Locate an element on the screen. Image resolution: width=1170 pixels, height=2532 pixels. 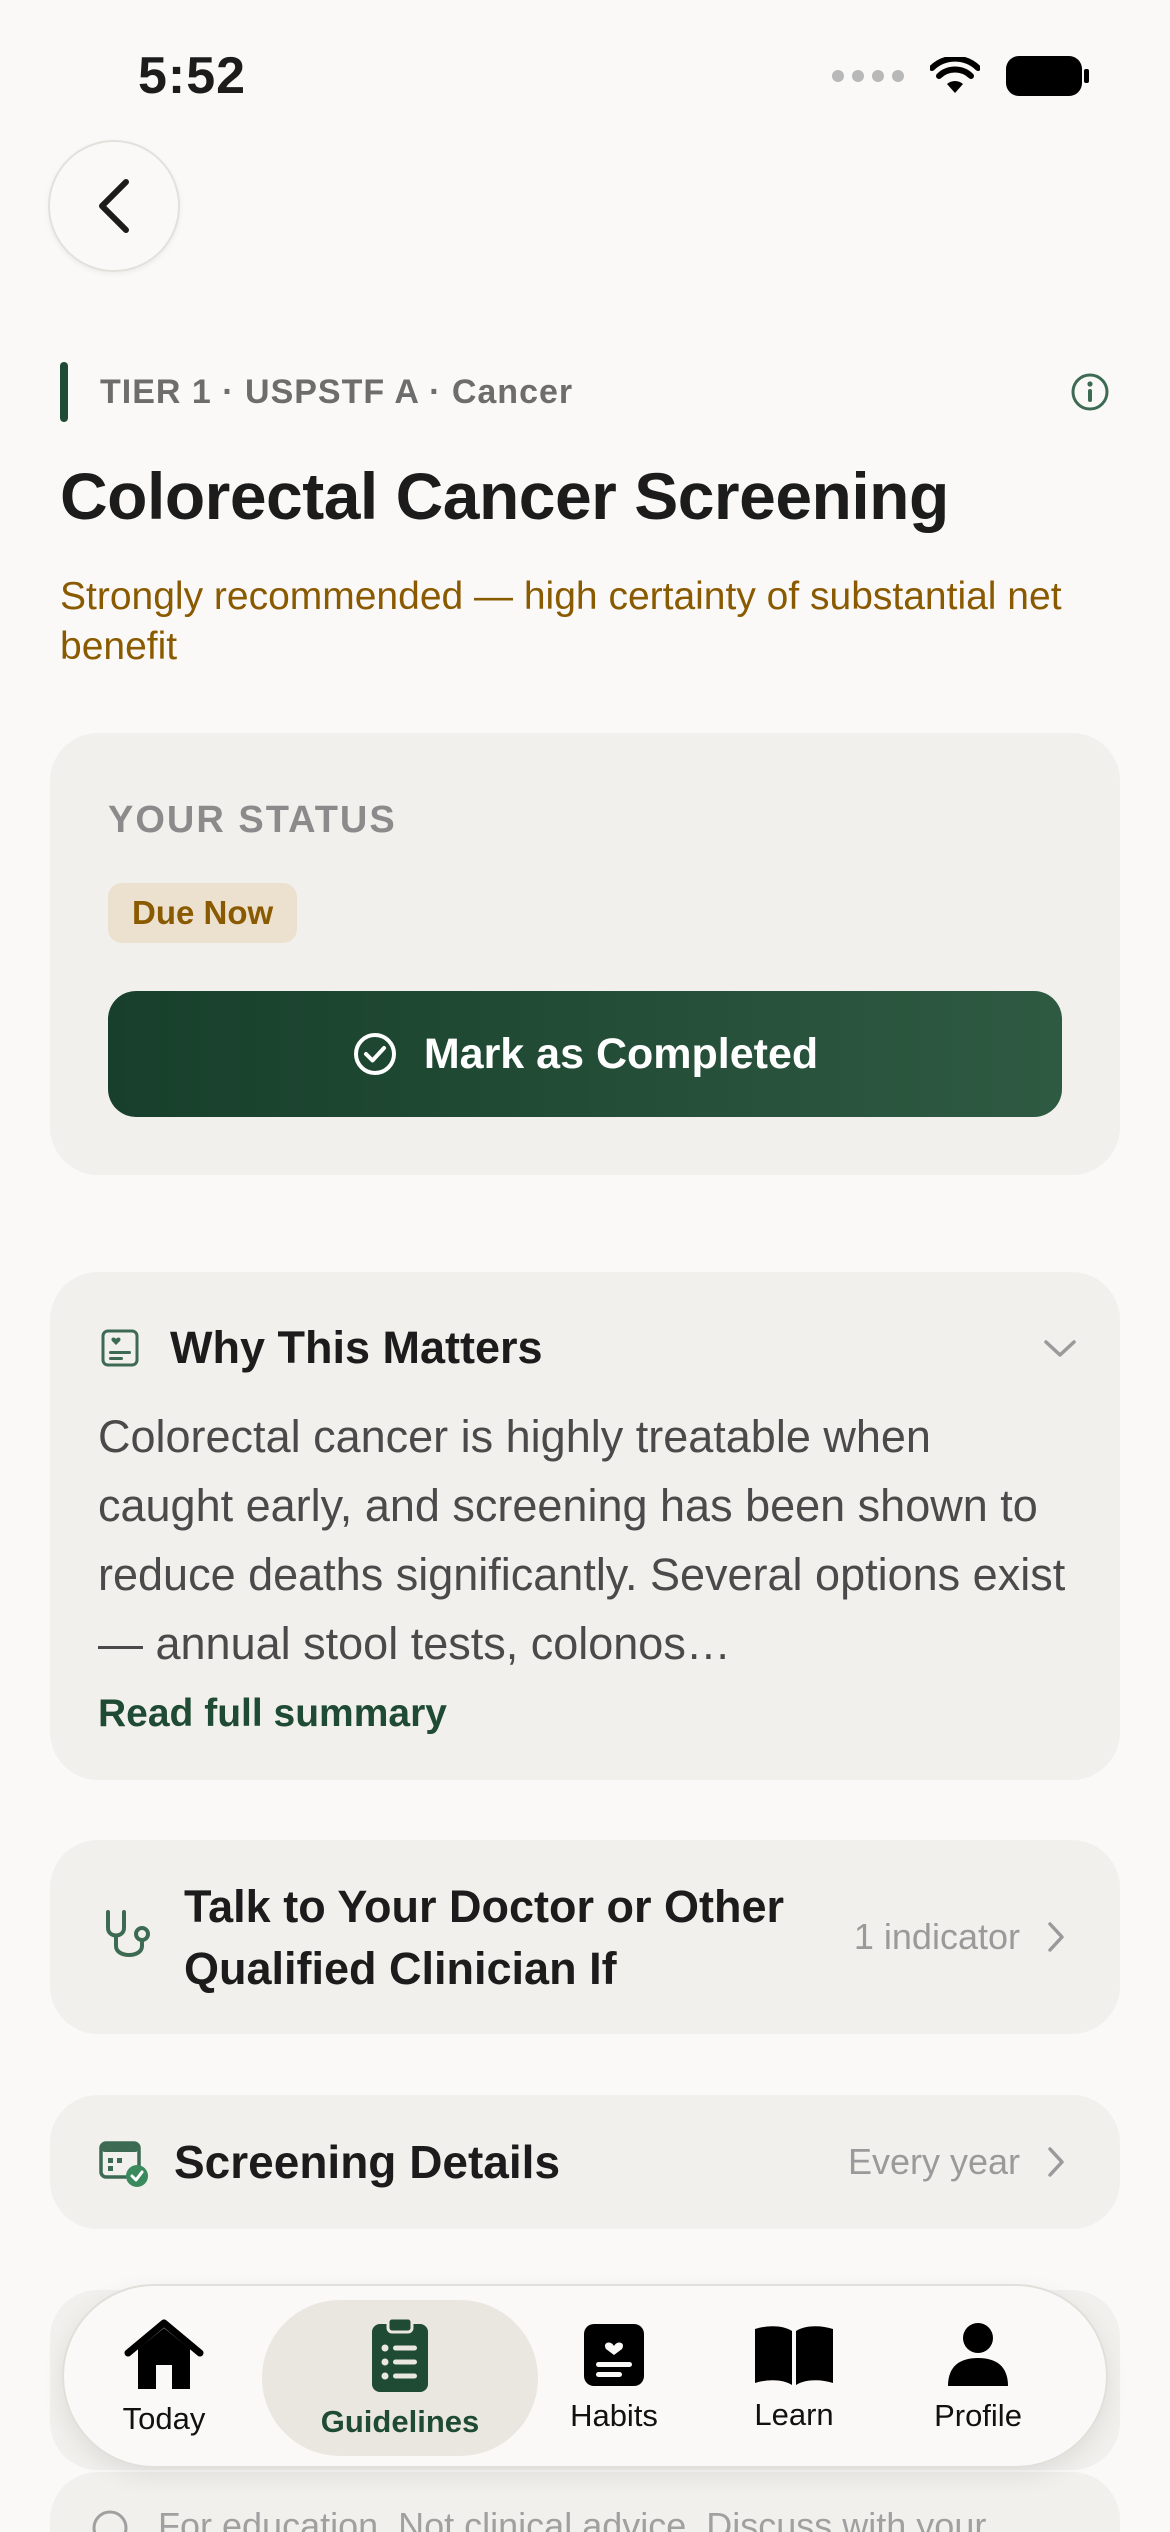
clipboard-icon is located at coordinates (400, 2354).